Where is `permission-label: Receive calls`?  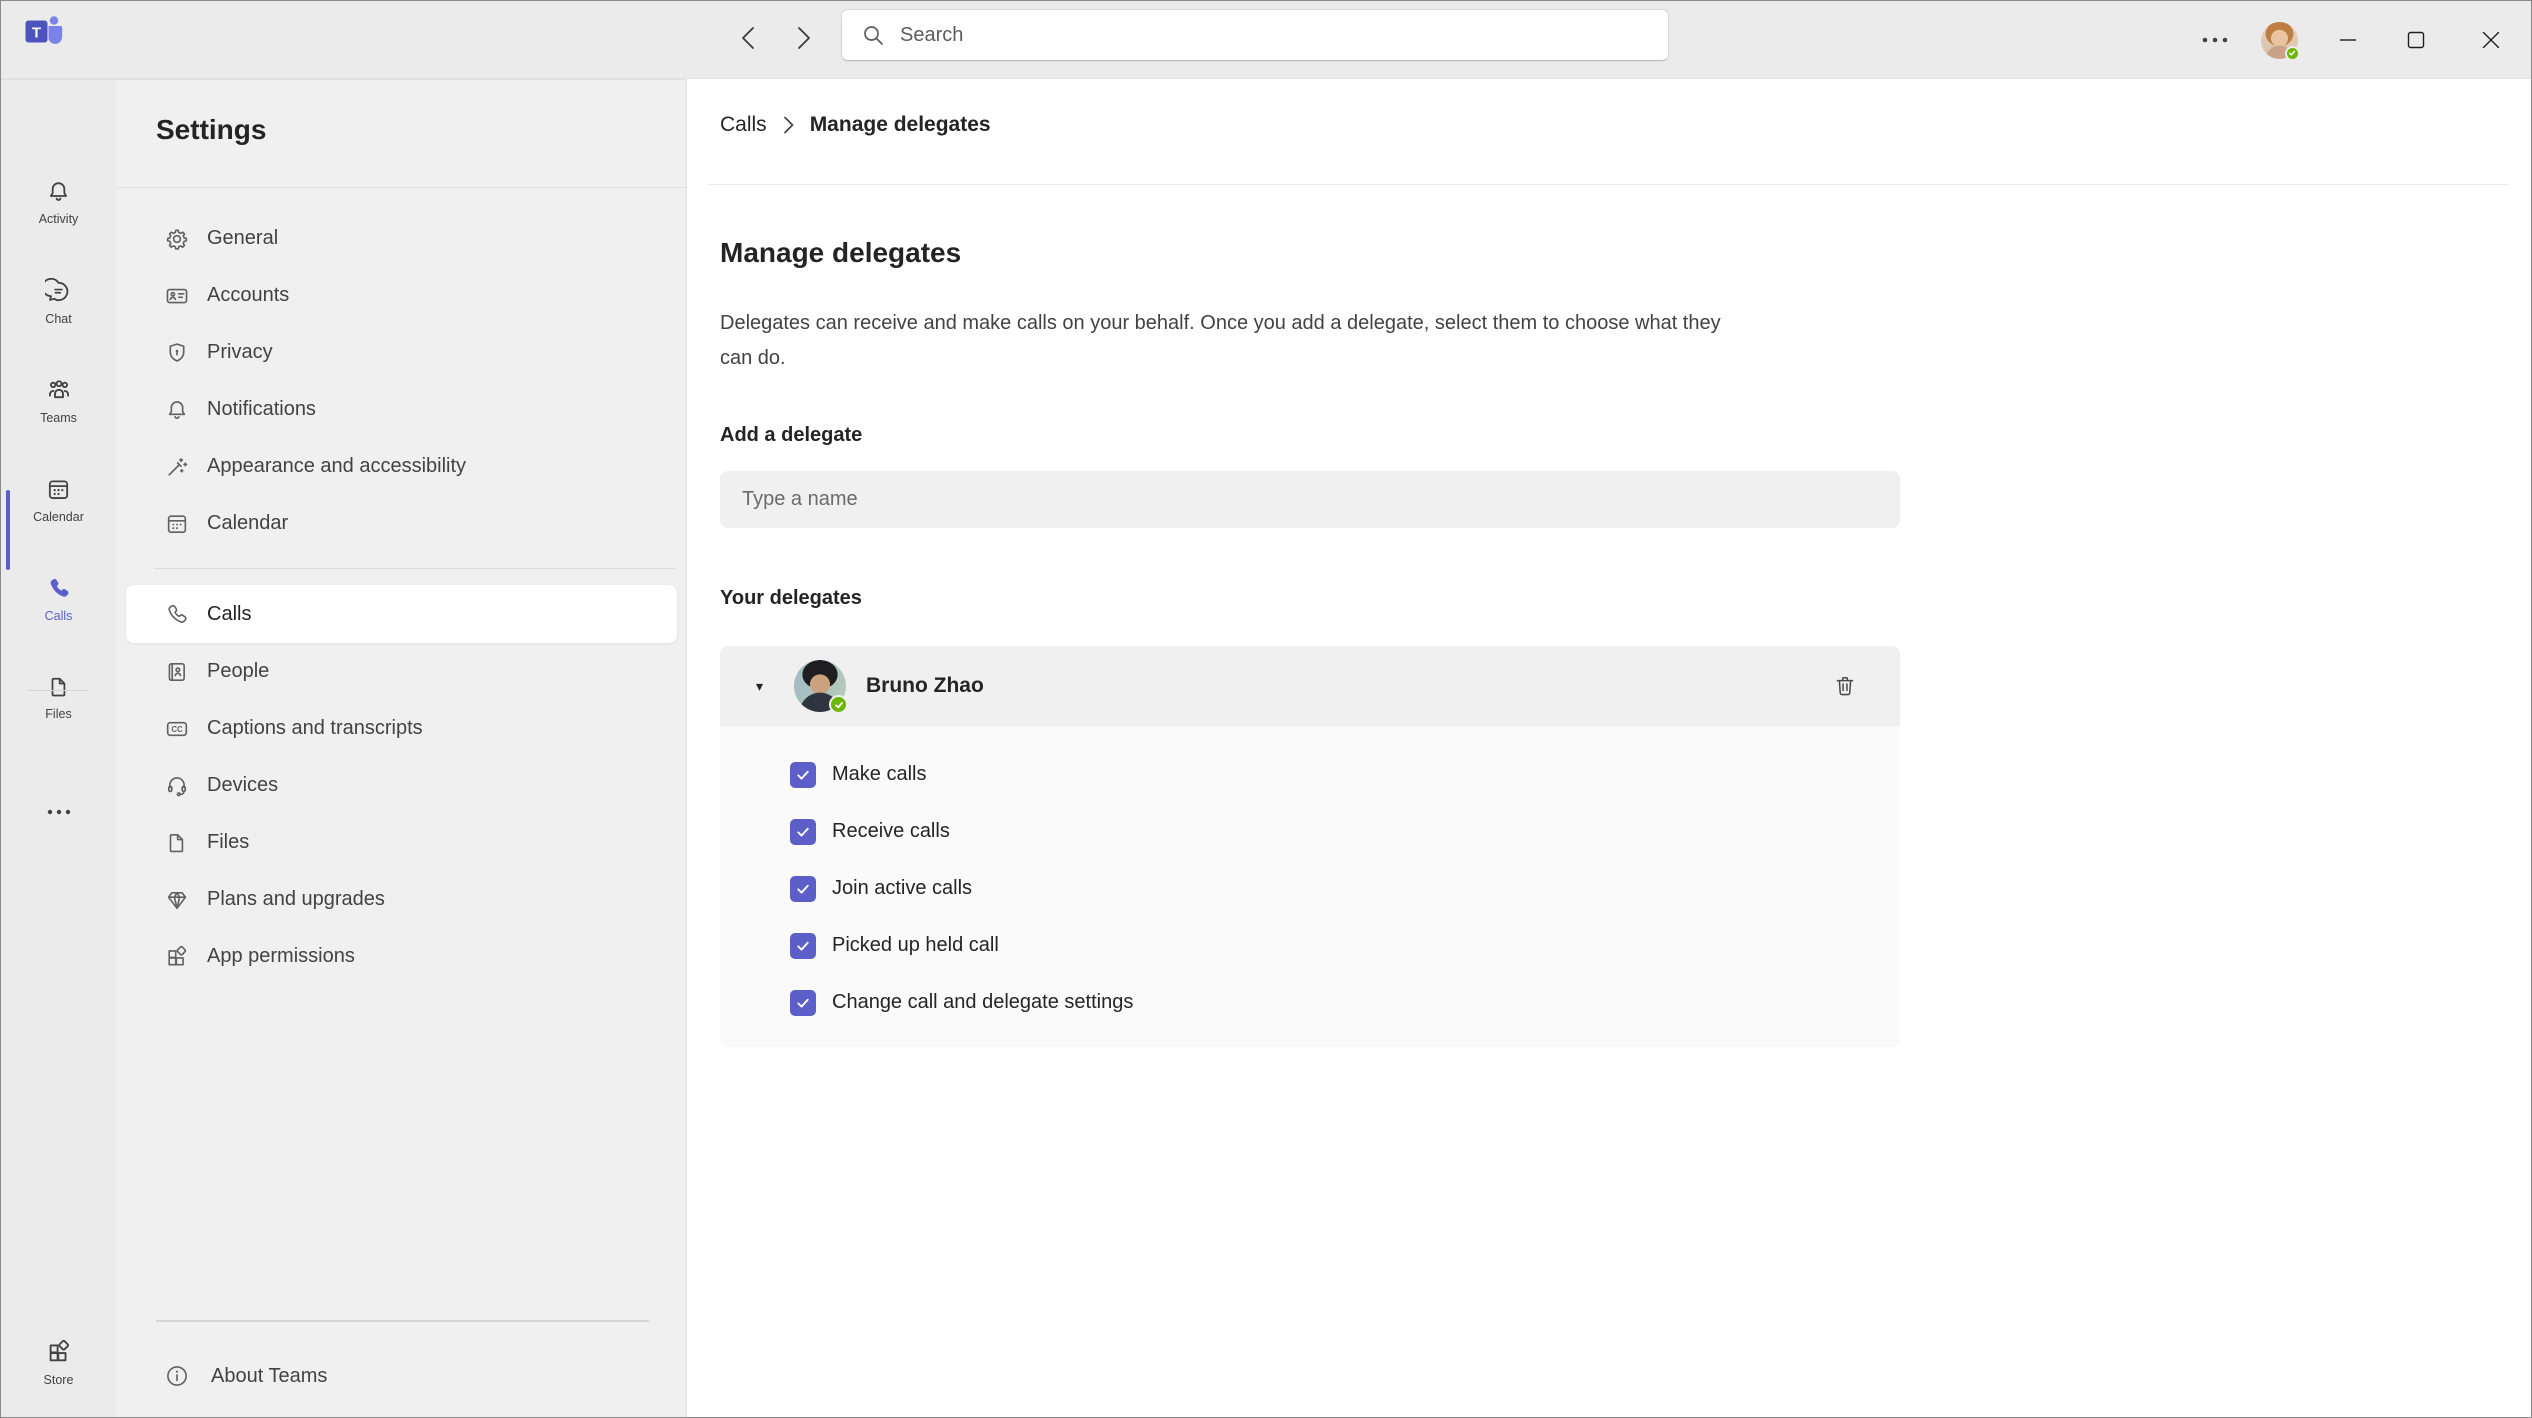
permission-label: Receive calls is located at coordinates (891, 831).